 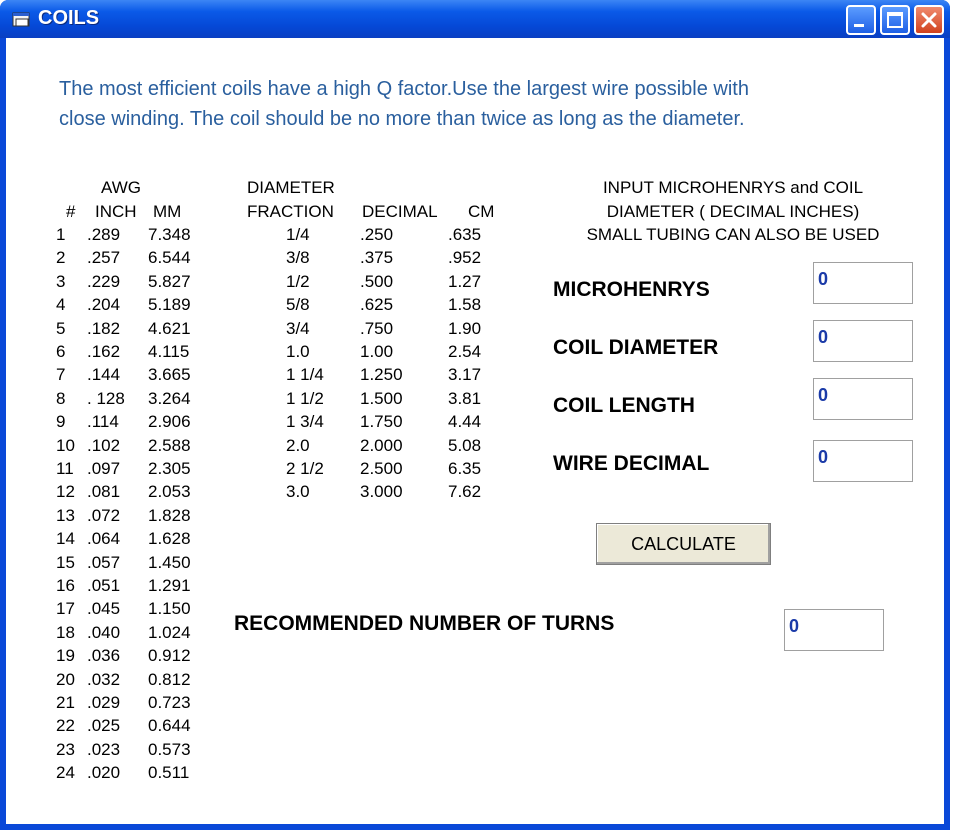 What do you see at coordinates (104, 328) in the screenshot?
I see `awg-inch: .182` at bounding box center [104, 328].